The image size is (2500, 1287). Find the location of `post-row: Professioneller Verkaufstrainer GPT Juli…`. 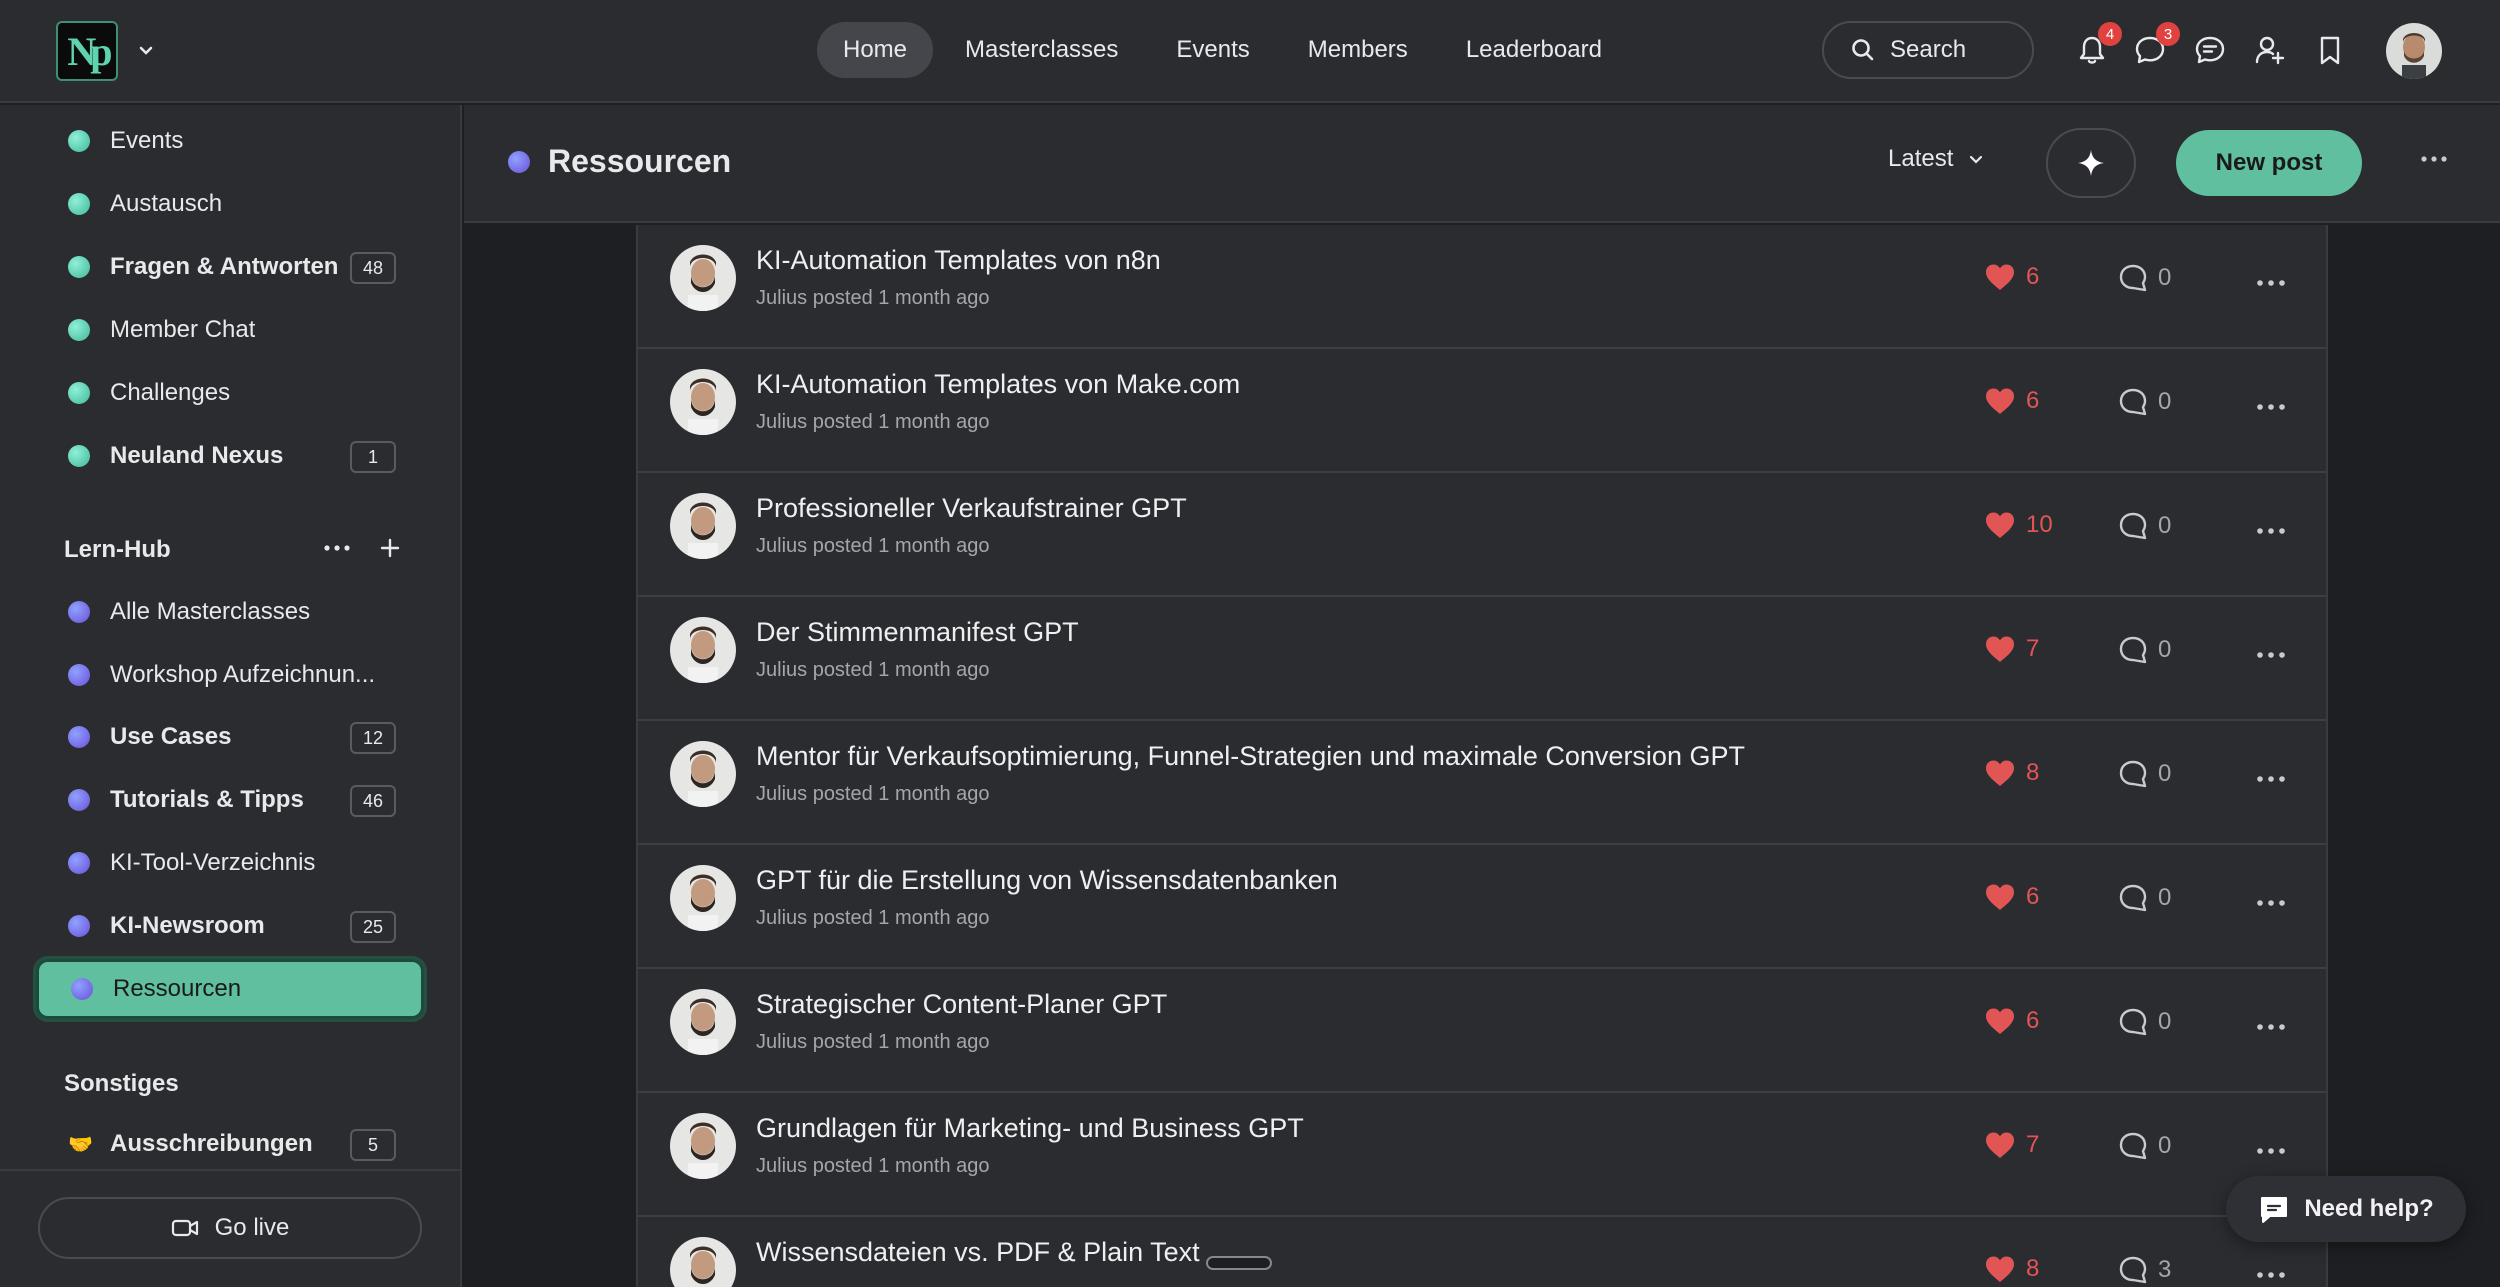

post-row: Professioneller Verkaufstrainer GPT Juli… is located at coordinates (1482, 535).